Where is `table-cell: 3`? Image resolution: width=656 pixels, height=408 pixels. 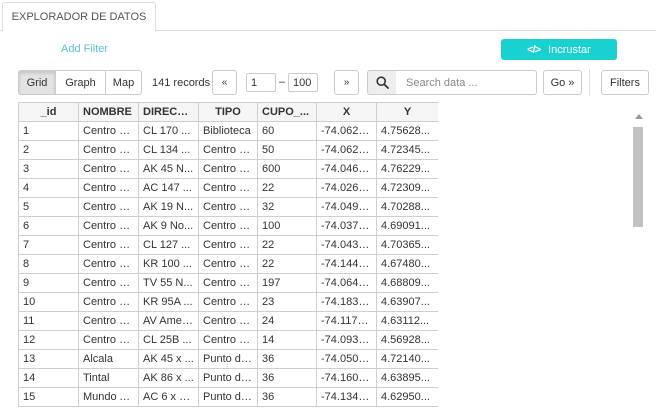
table-cell: 3 is located at coordinates (48, 169).